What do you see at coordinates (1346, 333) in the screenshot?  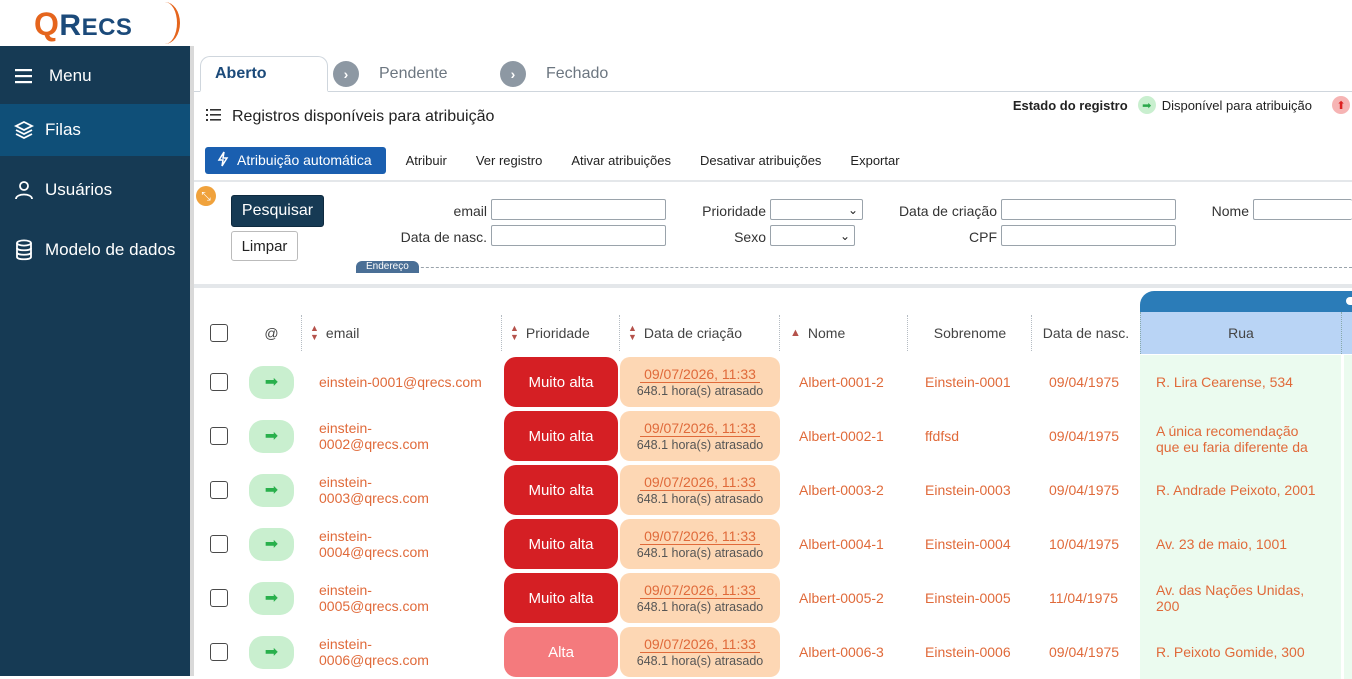 I see `column-header-next` at bounding box center [1346, 333].